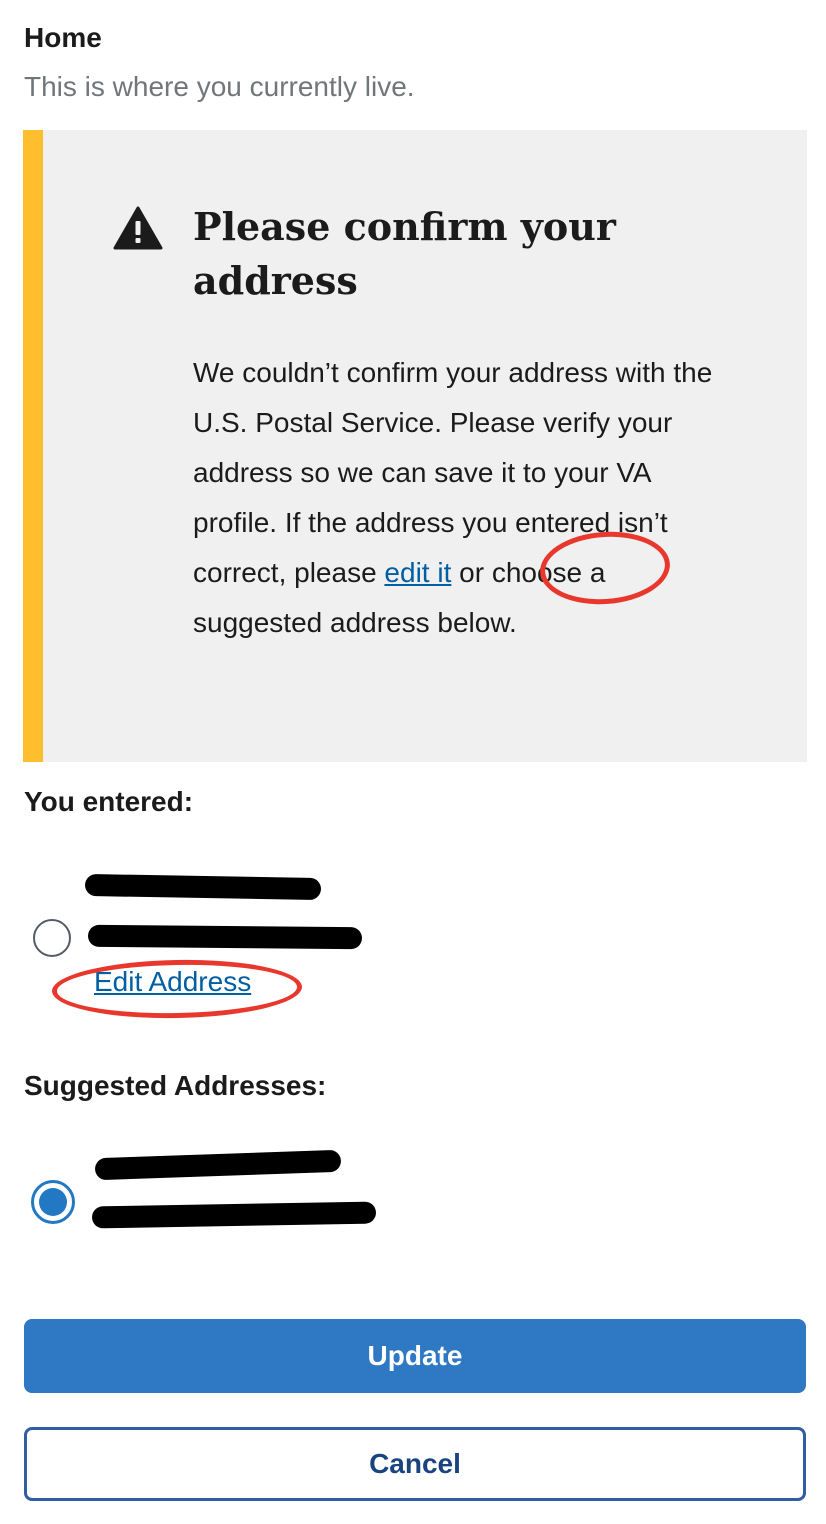  Describe the element at coordinates (404, 253) in the screenshot. I see `alert-heading: Please confirm your address` at that location.